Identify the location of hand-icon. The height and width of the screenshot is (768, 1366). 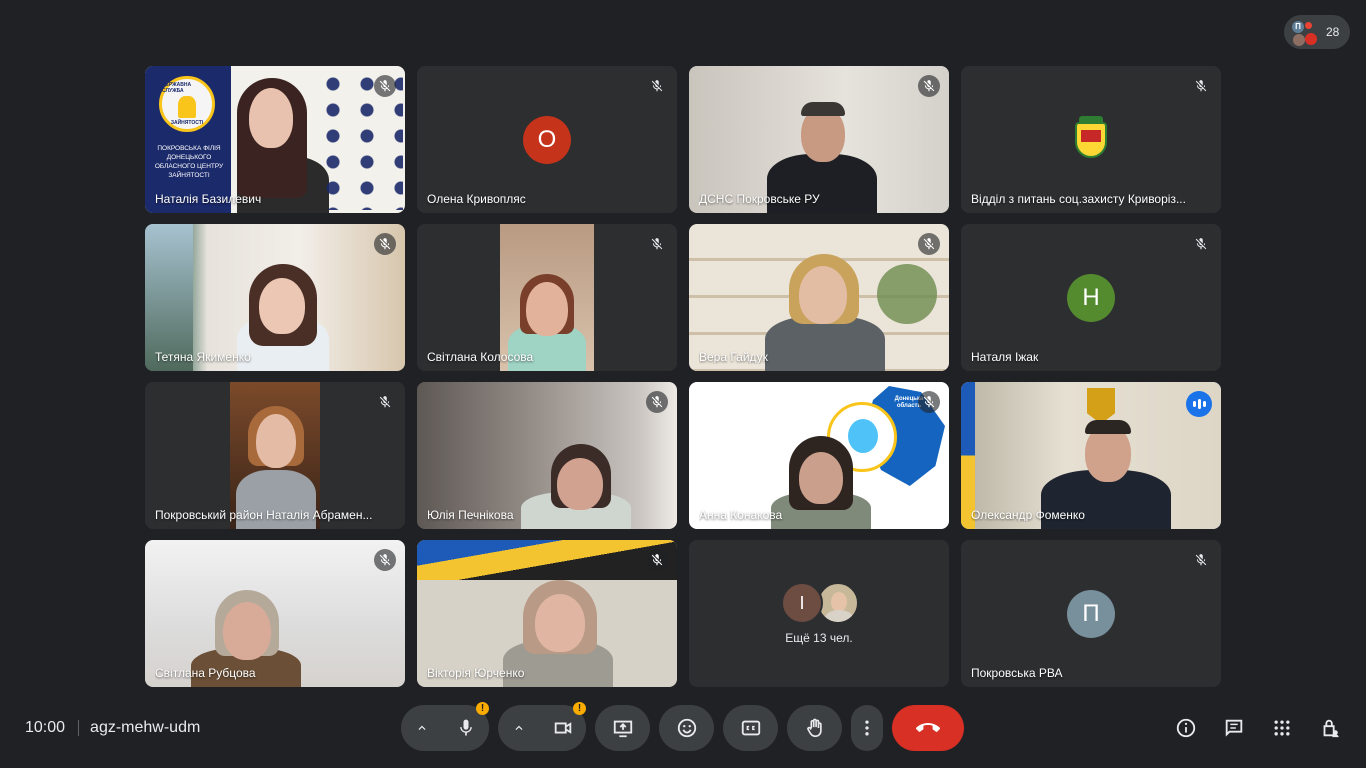
(814, 728).